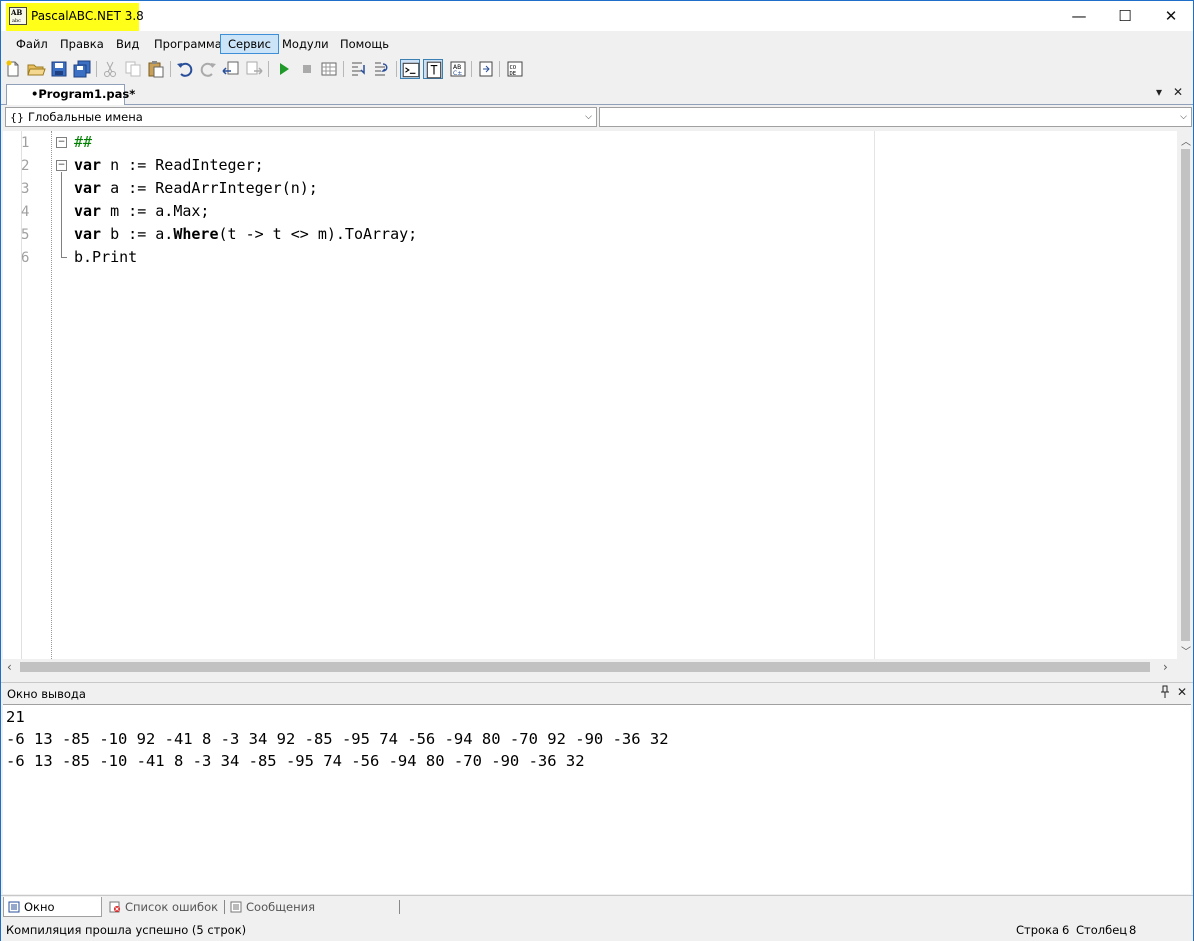 The height and width of the screenshot is (941, 1194). Describe the element at coordinates (307, 69) in the screenshot. I see `stop-icon` at that location.